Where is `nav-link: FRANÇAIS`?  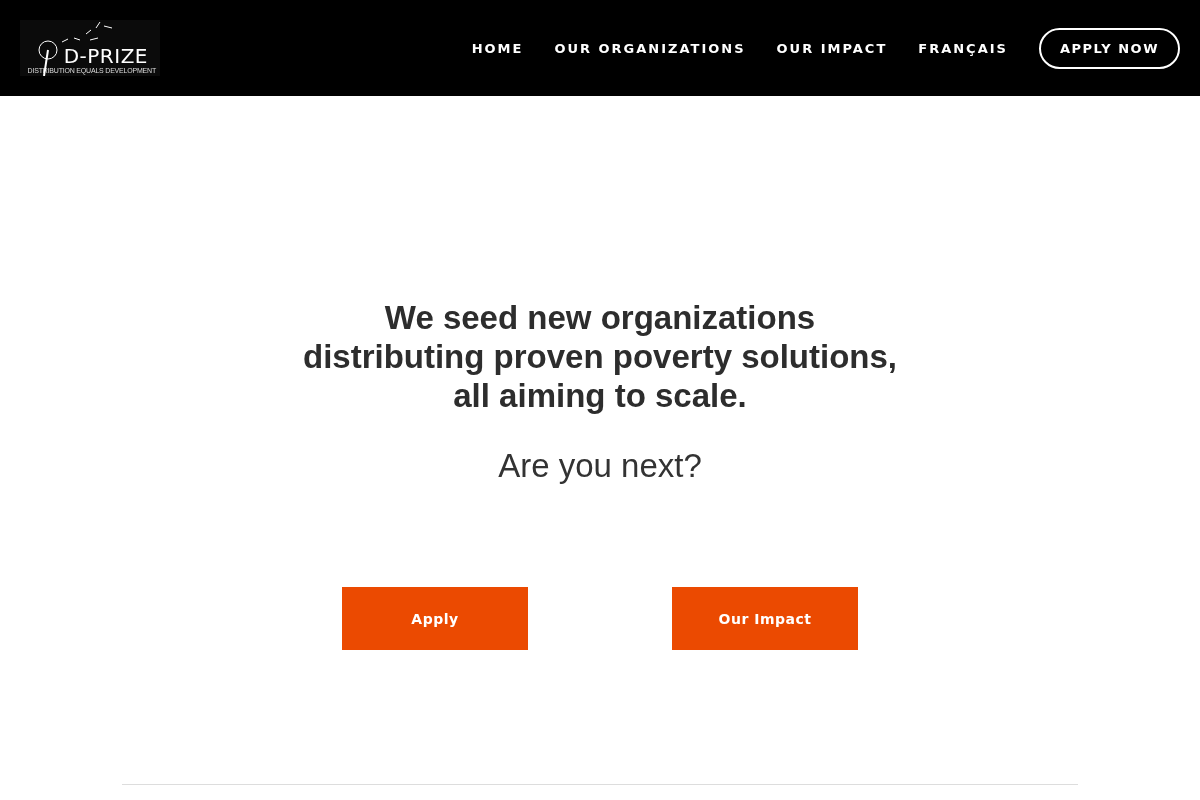 nav-link: FRANÇAIS is located at coordinates (963, 48).